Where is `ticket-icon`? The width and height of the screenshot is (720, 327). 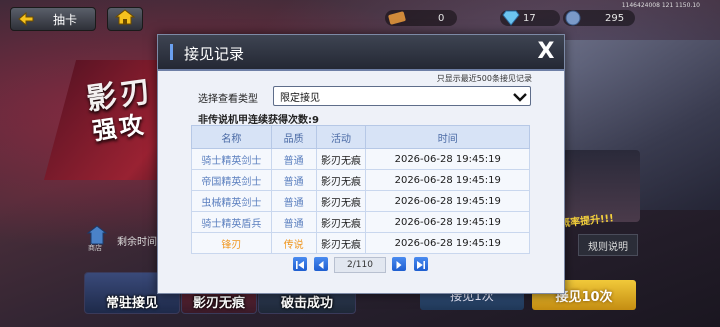 ticket-icon is located at coordinates (397, 19).